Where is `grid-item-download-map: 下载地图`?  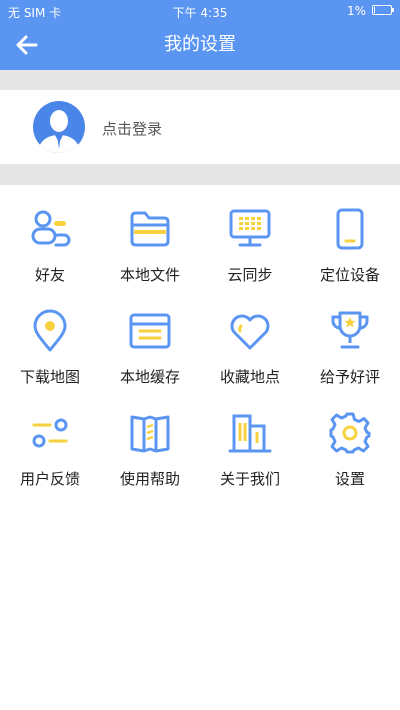 grid-item-download-map: 下载地图 is located at coordinates (50, 337).